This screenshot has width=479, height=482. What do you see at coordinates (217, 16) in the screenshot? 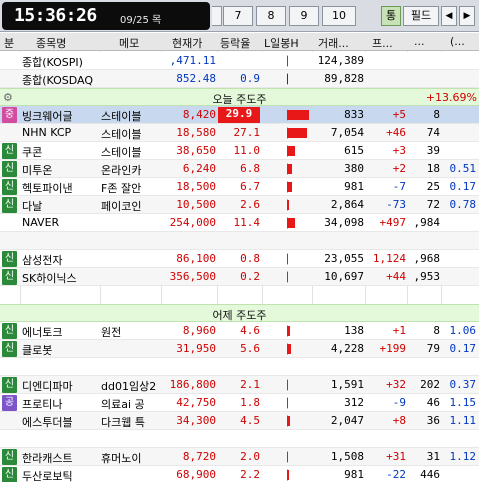
I see `number-button-partial` at bounding box center [217, 16].